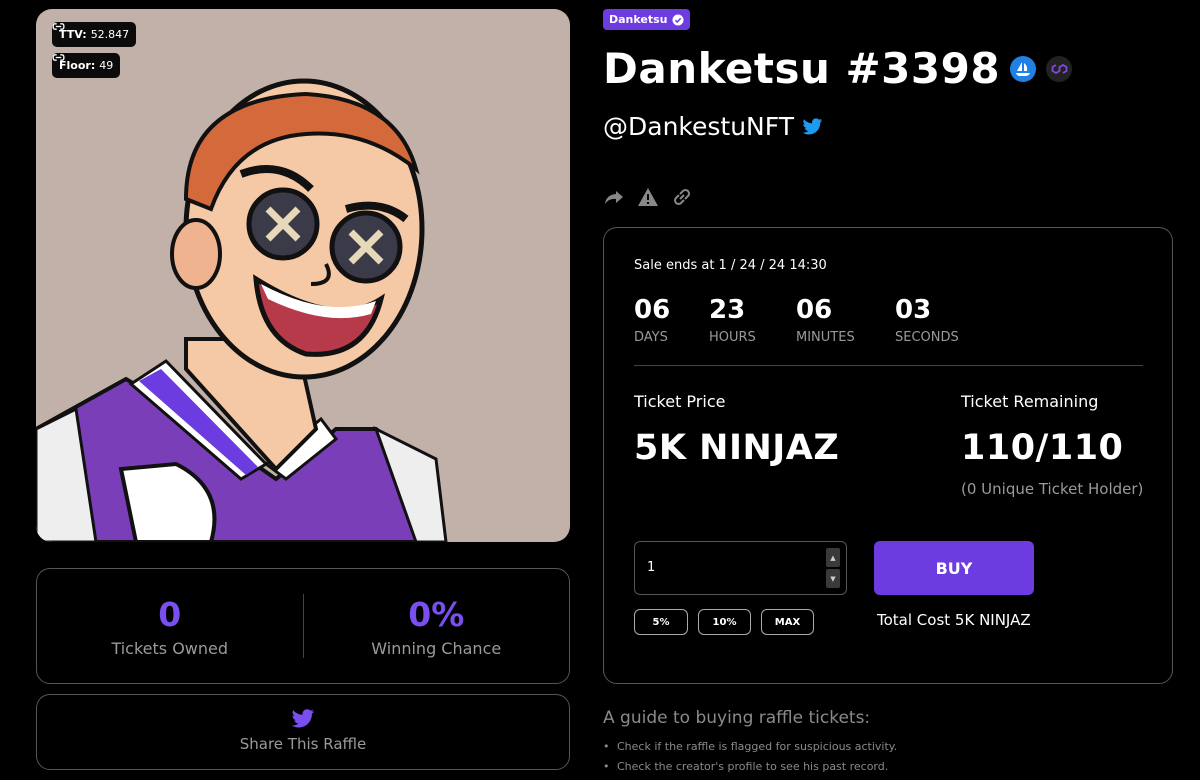 The width and height of the screenshot is (1200, 780). What do you see at coordinates (678, 19) in the screenshot?
I see `verified-icon` at bounding box center [678, 19].